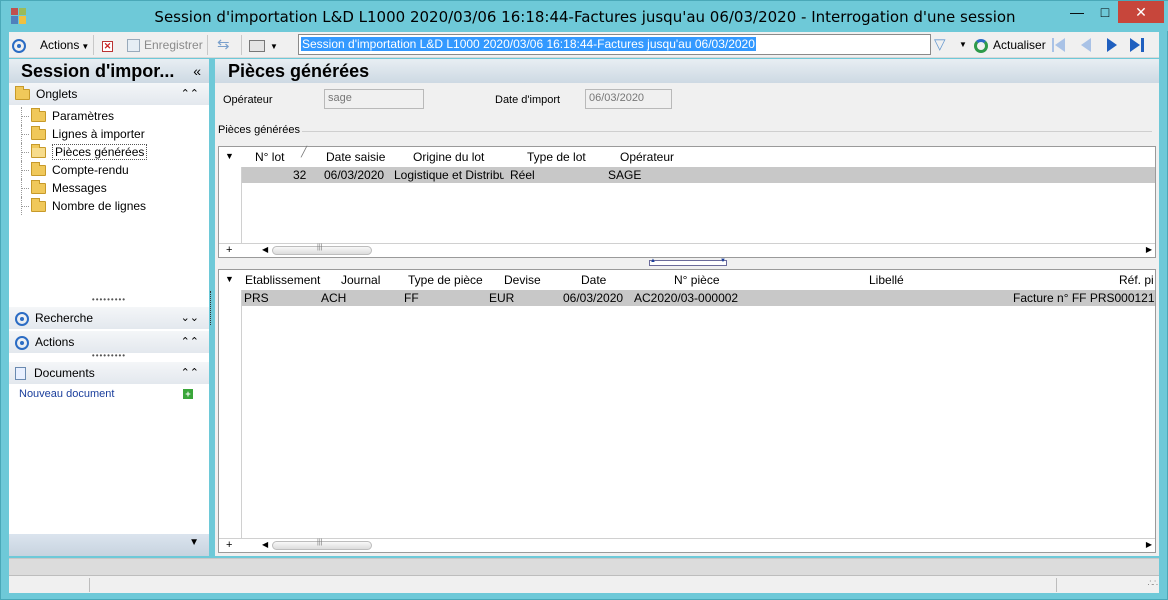  I want to click on filter-dropdown-icon: ▼, so click(963, 45).